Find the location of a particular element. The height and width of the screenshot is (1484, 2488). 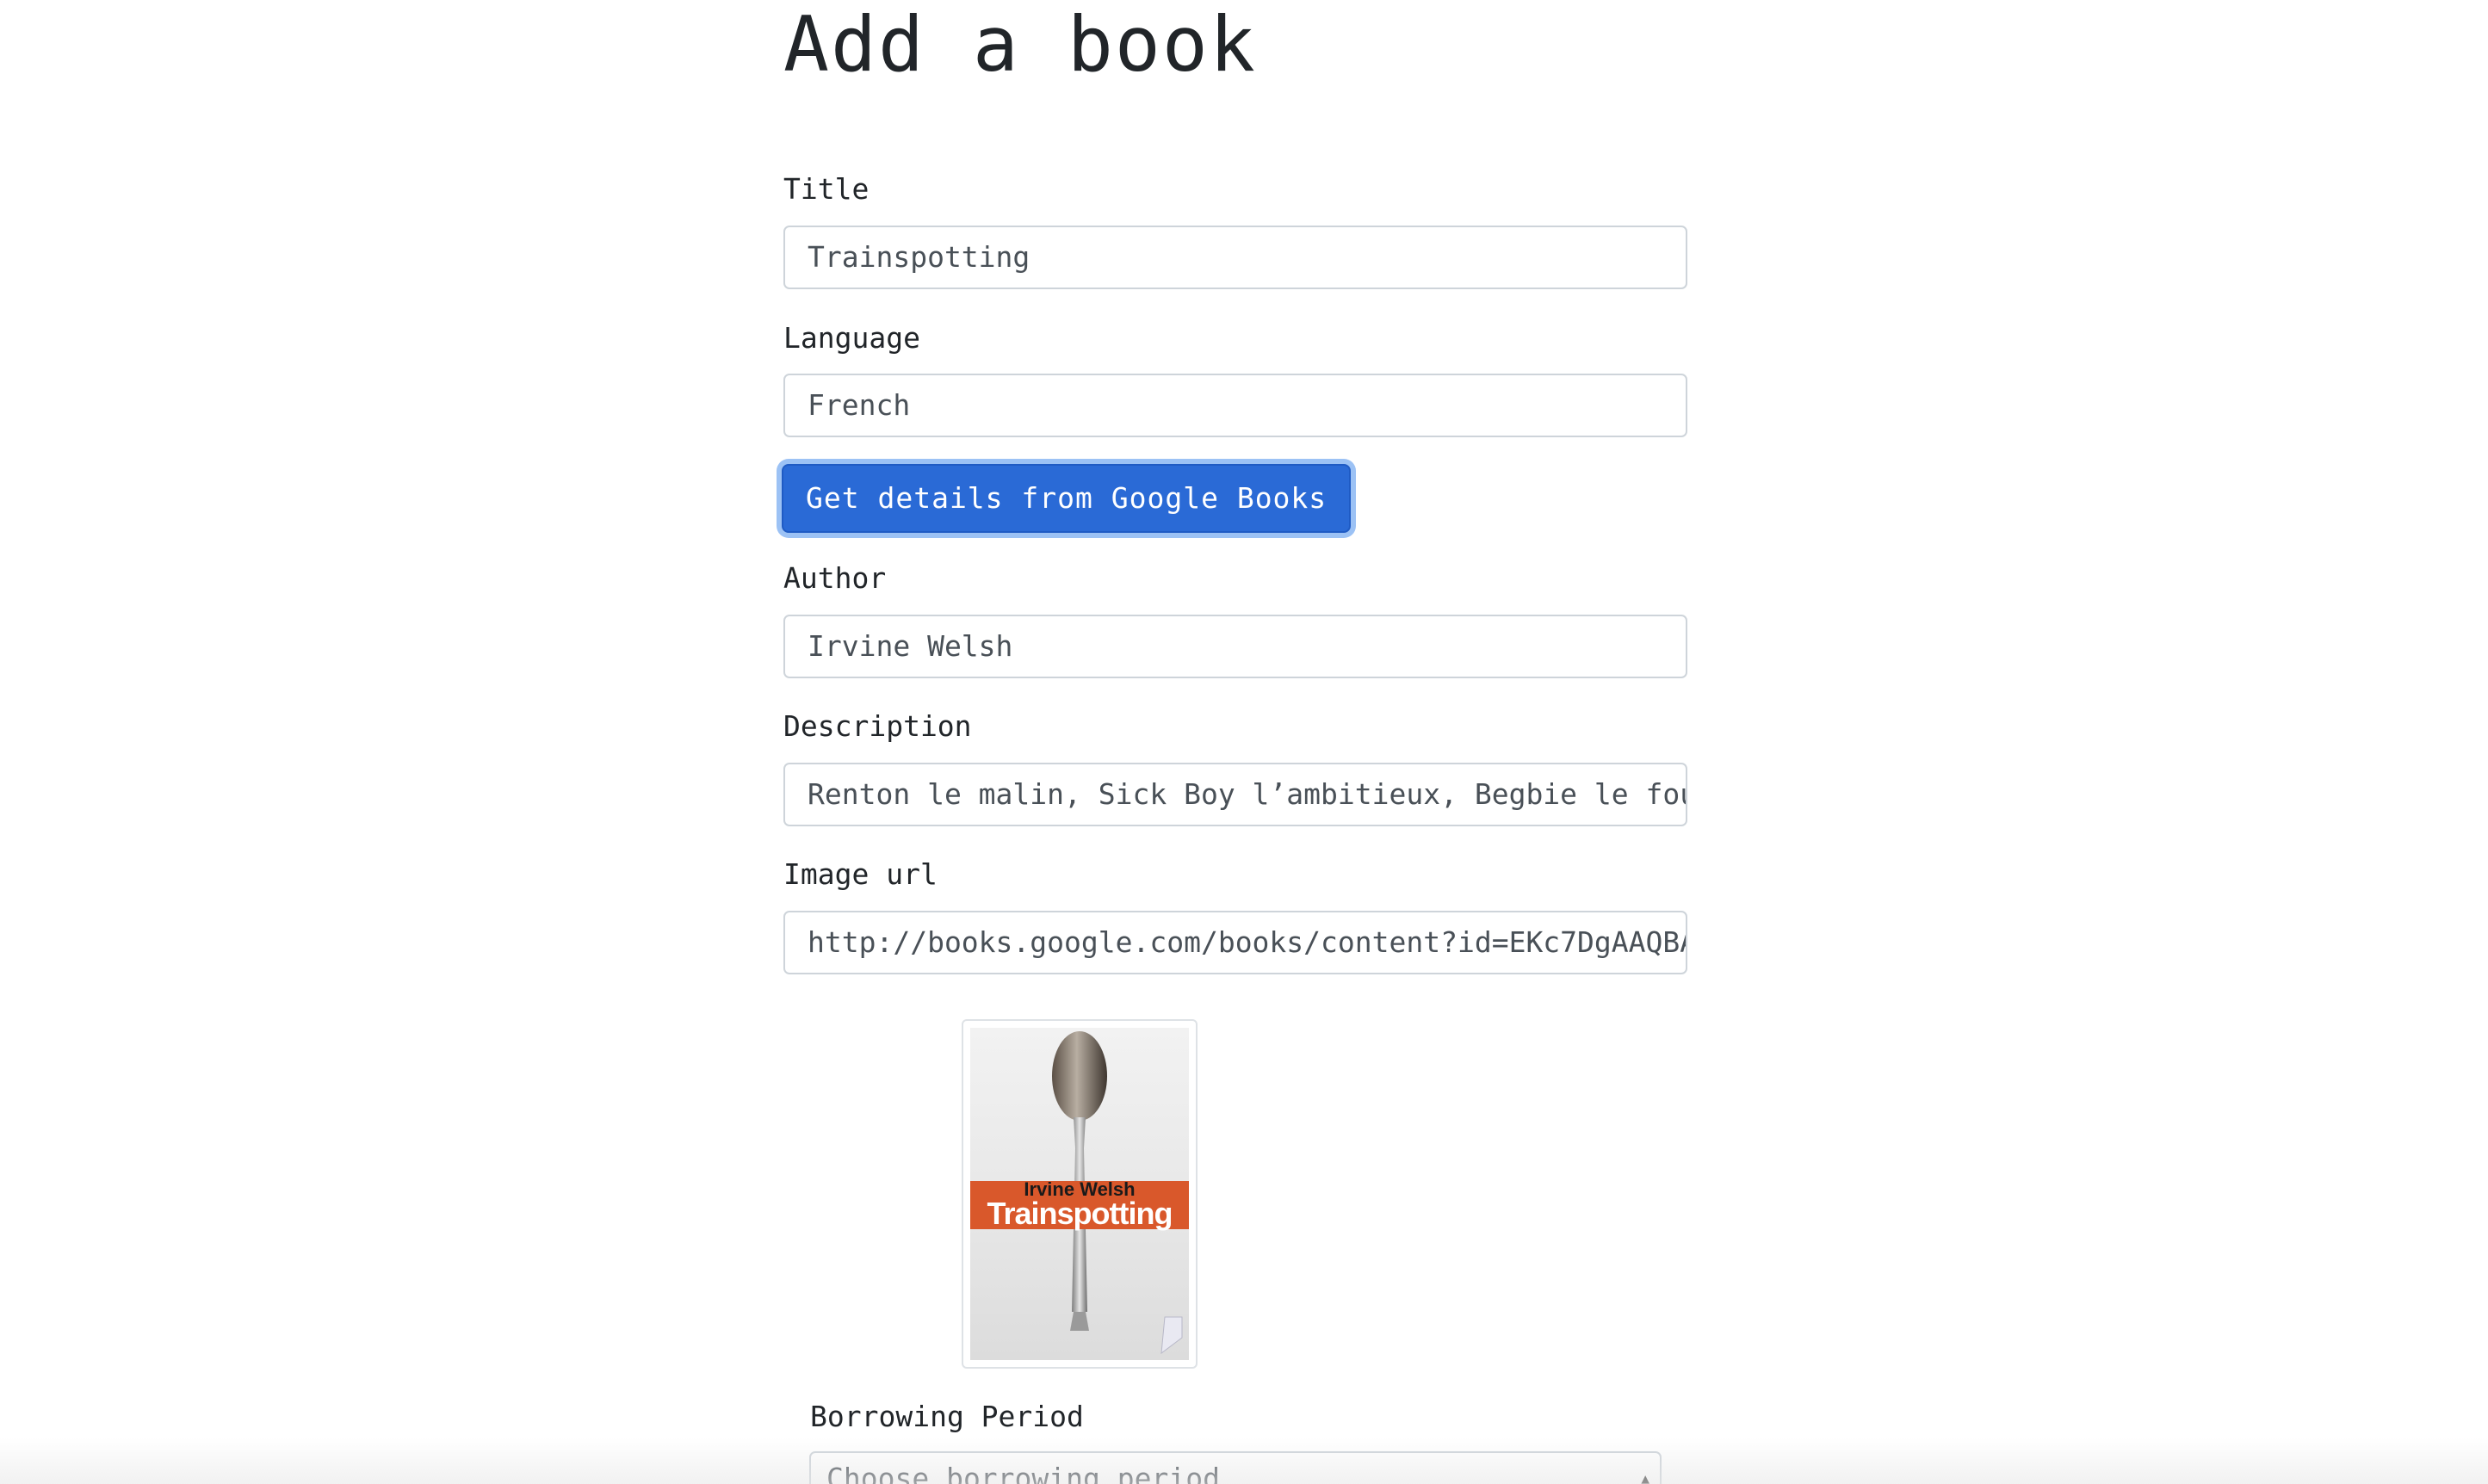

borrowing-period-select: Choose borrowing period ▲ is located at coordinates (1235, 1467).